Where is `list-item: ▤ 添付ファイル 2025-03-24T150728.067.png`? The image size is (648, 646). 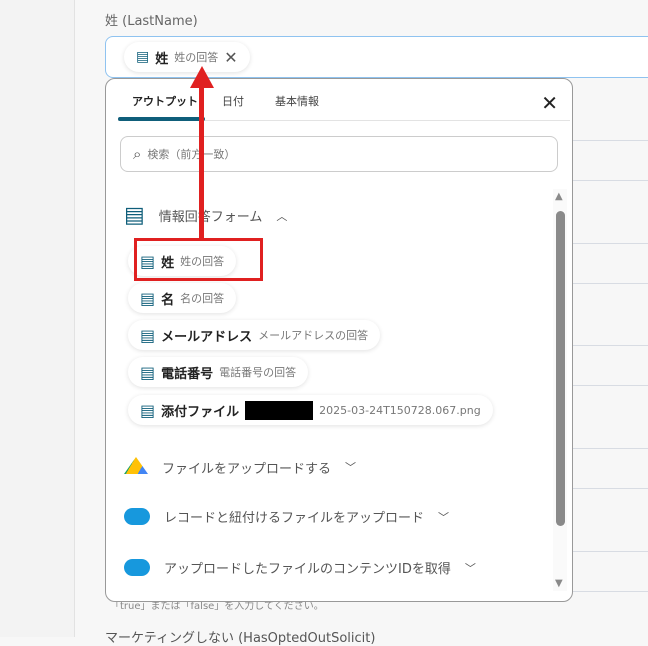 list-item: ▤ 添付ファイル 2025-03-24T150728.067.png is located at coordinates (310, 410).